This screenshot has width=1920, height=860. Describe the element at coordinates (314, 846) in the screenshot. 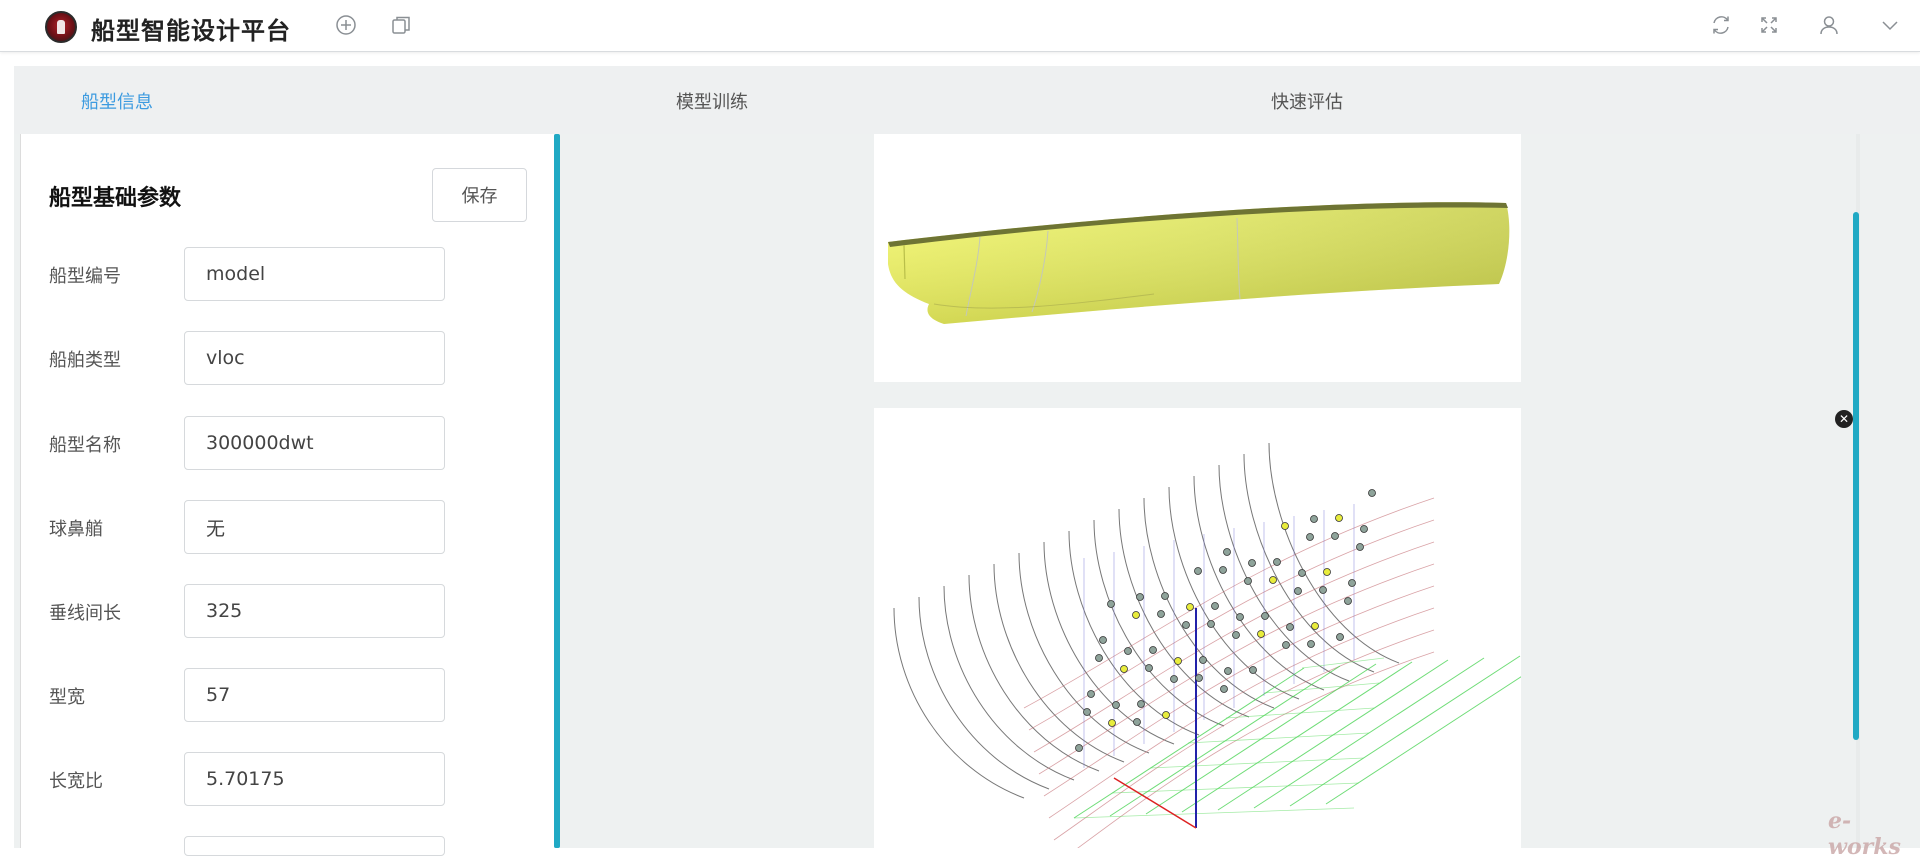

I see `next-field-input` at that location.